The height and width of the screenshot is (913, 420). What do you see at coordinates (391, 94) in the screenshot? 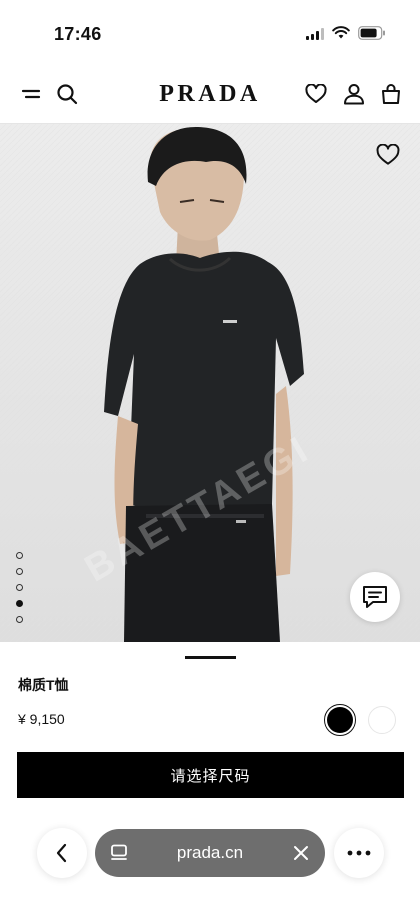
I see `bag-icon` at bounding box center [391, 94].